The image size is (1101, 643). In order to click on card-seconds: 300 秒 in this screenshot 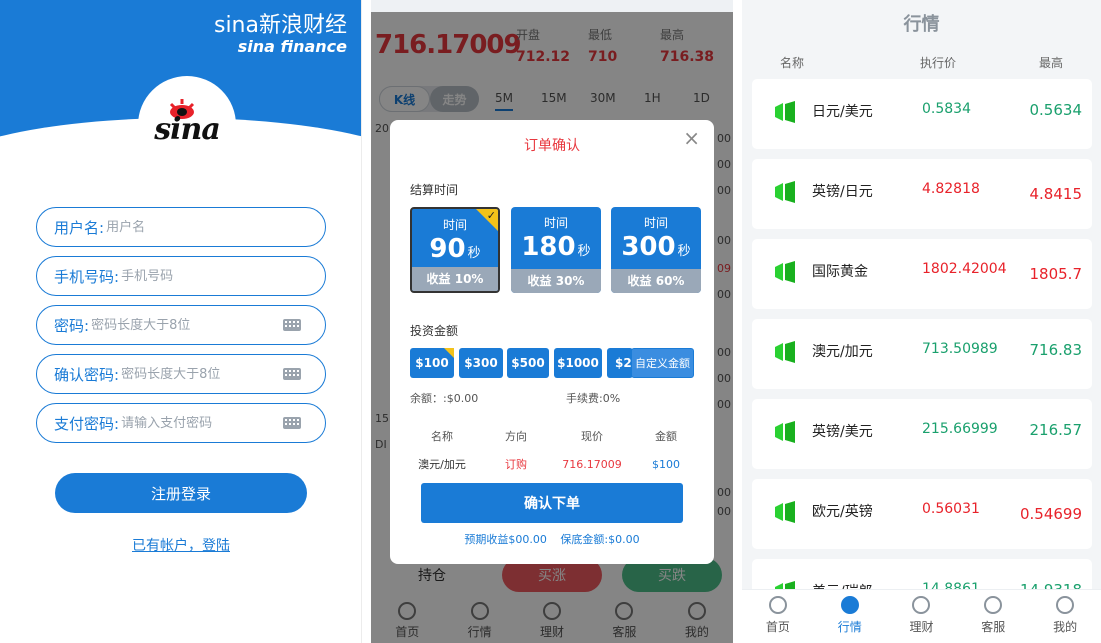, I will do `click(656, 249)`.